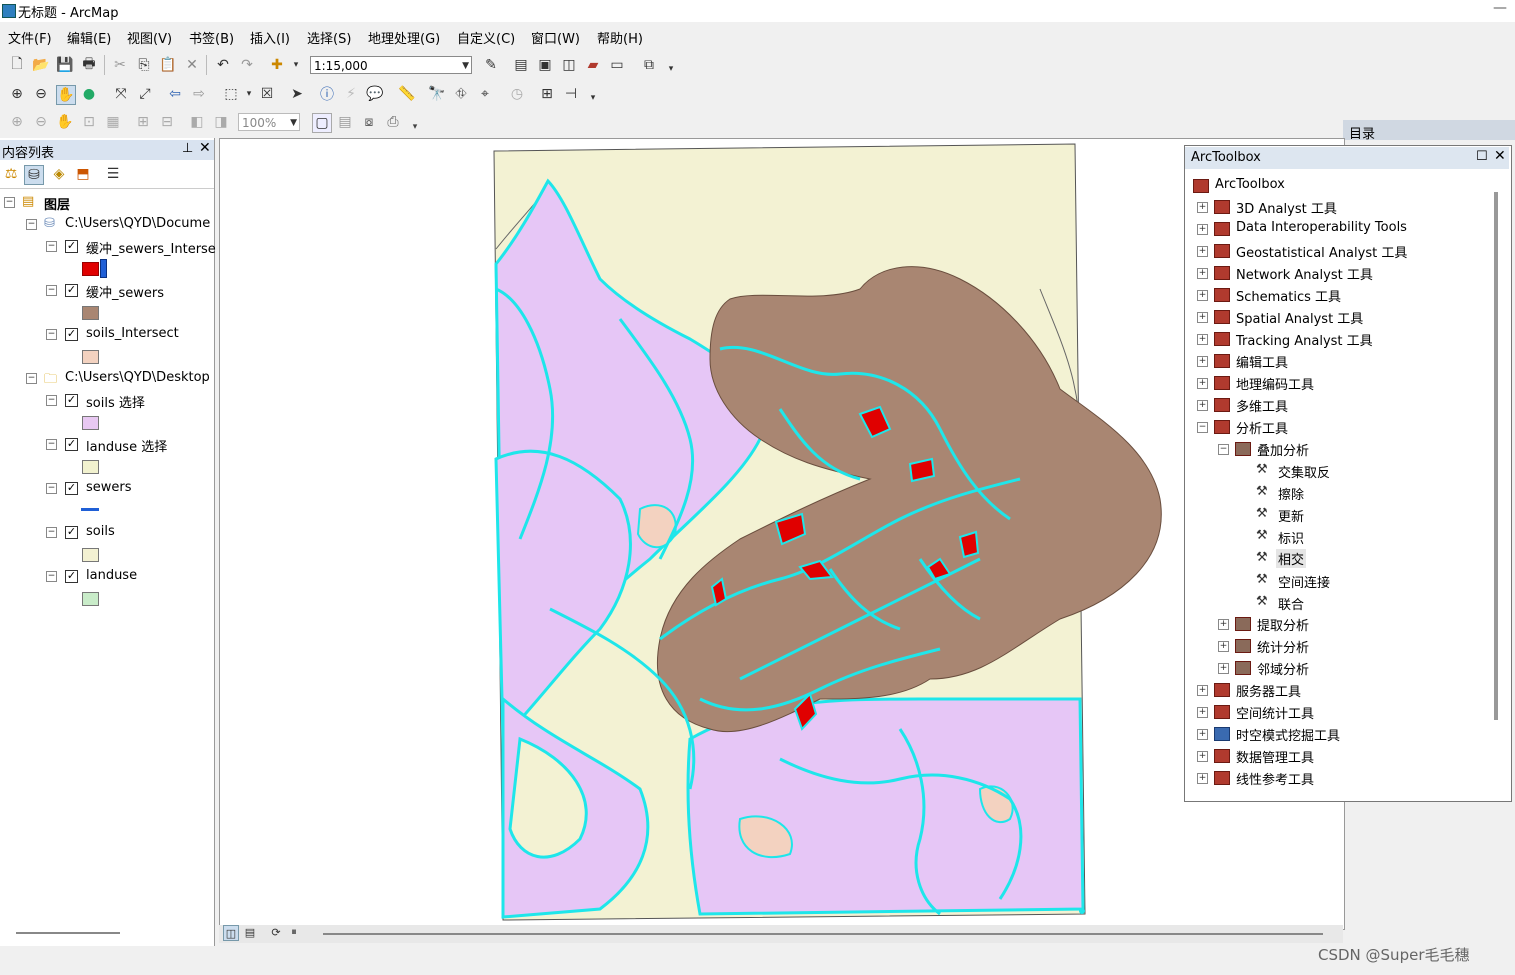  What do you see at coordinates (126, 445) in the screenshot?
I see `layer-name: landuse 选择` at bounding box center [126, 445].